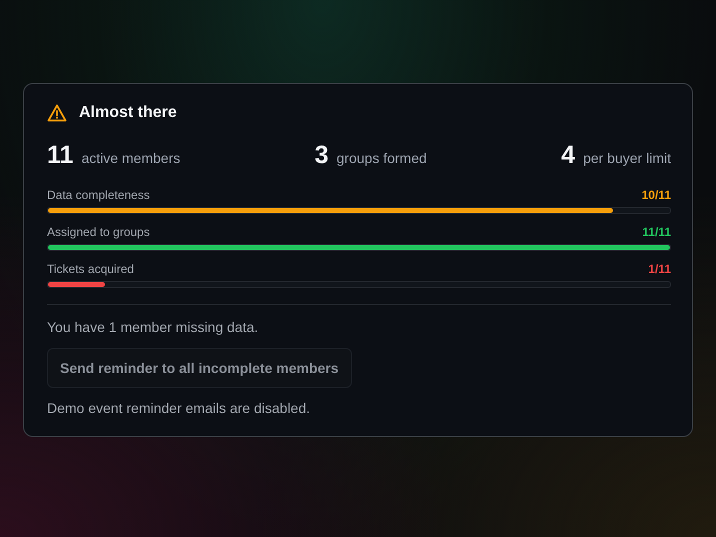 The width and height of the screenshot is (716, 537). Describe the element at coordinates (627, 158) in the screenshot. I see `stat-label: per buyer limit` at that location.